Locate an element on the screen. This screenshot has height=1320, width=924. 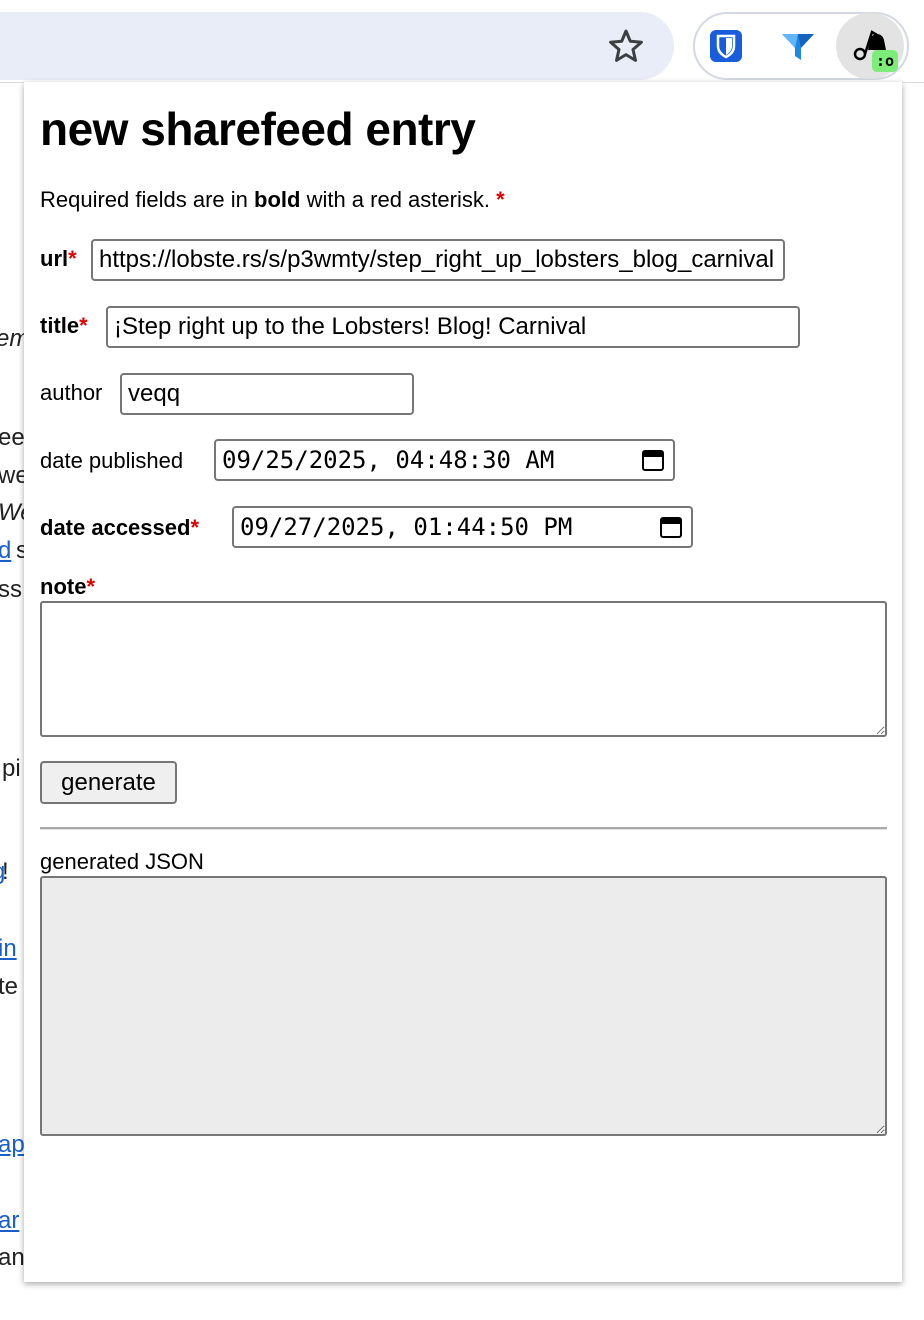
intro-text-after: with a red asterisk. is located at coordinates (398, 199).